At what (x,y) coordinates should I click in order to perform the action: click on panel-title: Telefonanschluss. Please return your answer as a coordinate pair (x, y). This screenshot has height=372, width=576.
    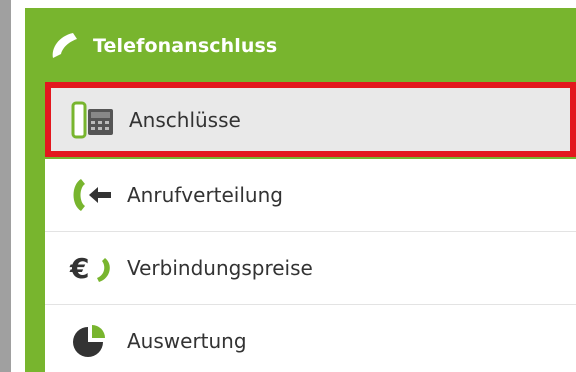
    Looking at the image, I should click on (185, 46).